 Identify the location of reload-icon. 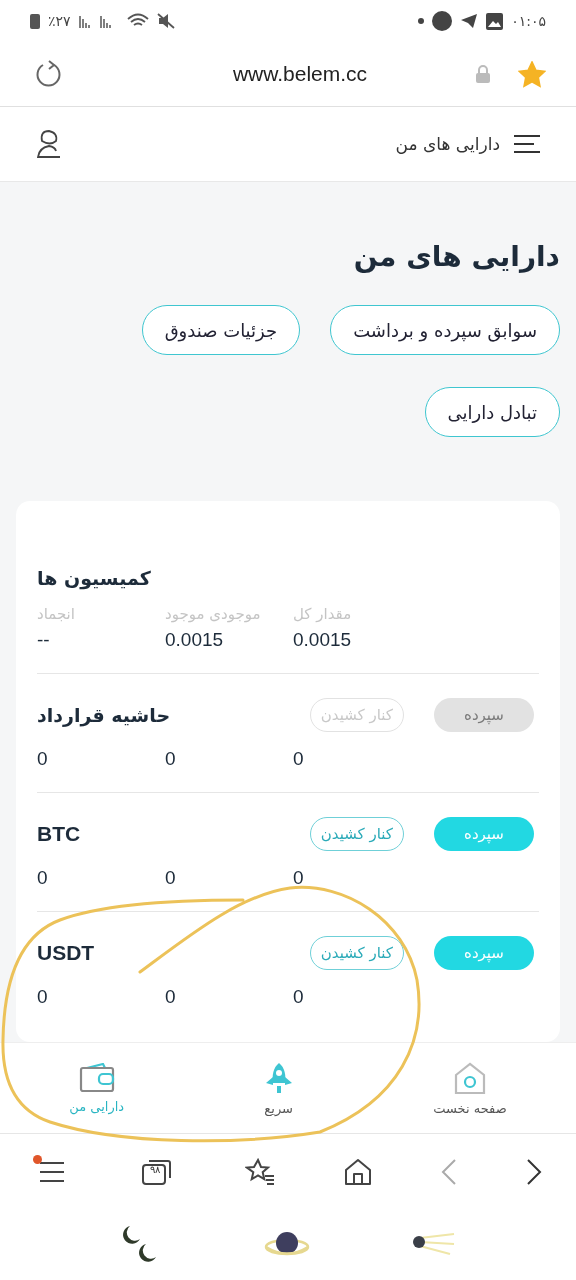
(48, 74).